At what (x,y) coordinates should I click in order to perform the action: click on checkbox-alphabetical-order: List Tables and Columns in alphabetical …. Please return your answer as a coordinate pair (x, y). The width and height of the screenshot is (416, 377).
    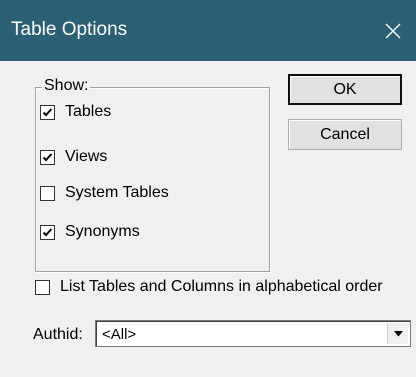
    Looking at the image, I should click on (209, 287).